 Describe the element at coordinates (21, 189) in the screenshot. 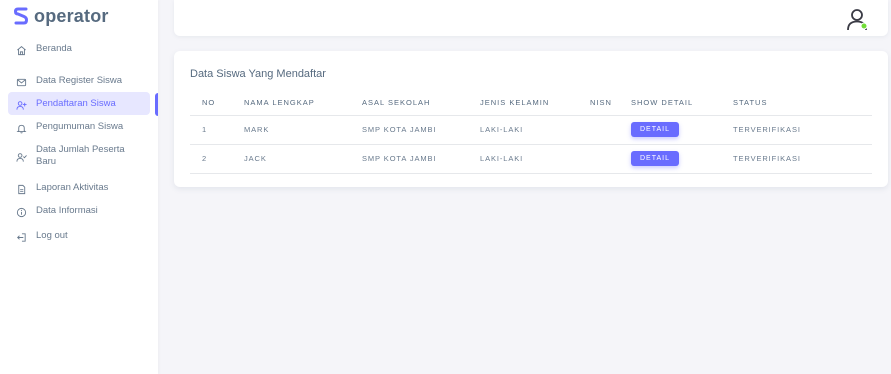

I see `file-icon` at that location.